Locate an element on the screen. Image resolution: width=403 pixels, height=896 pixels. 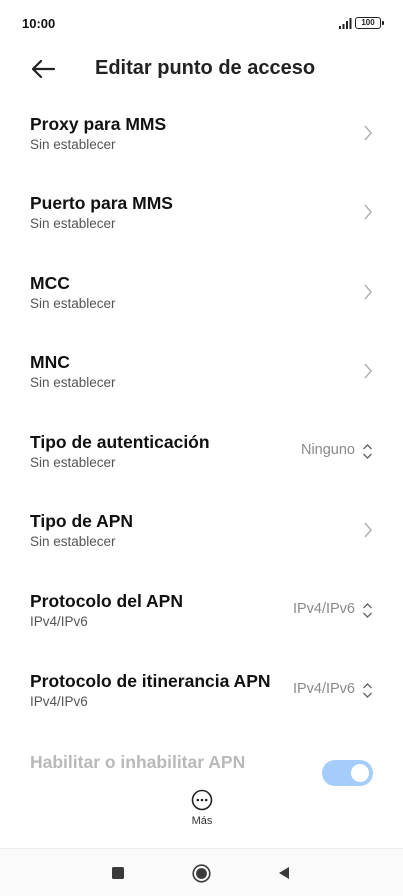
row-mnc: MNC Sin establecer is located at coordinates (201, 373).